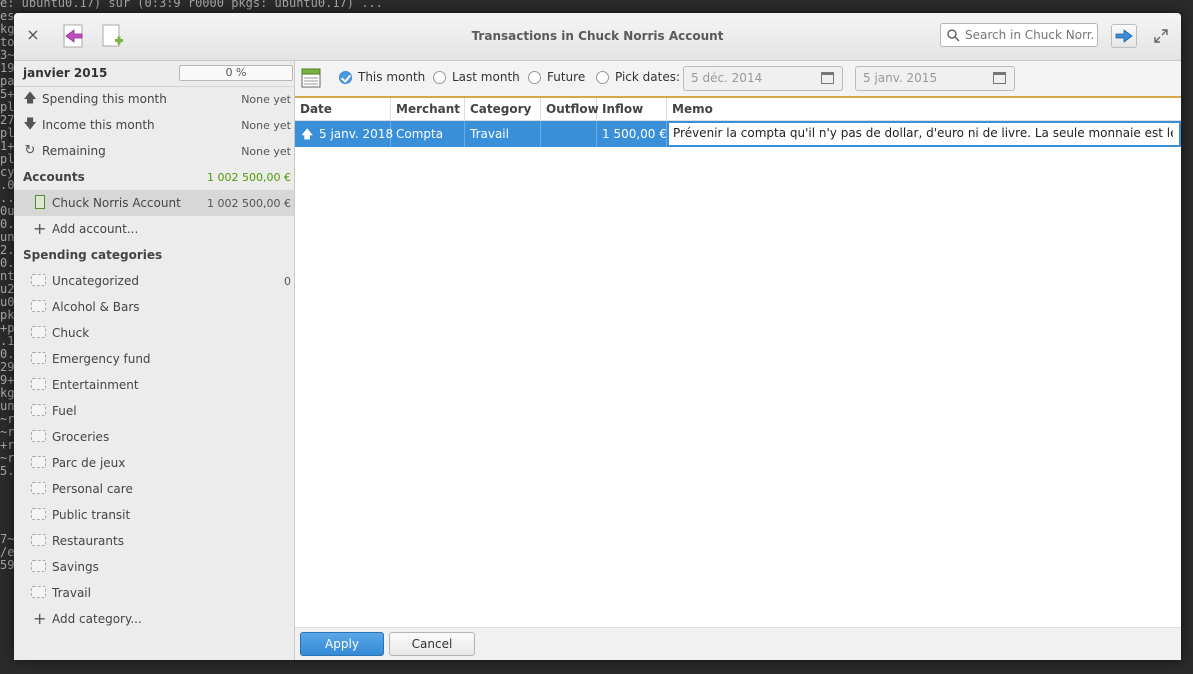 The height and width of the screenshot is (674, 1193). What do you see at coordinates (154, 177) in the screenshot?
I see `accounts-header: Accounts 1 002 500,00 €` at bounding box center [154, 177].